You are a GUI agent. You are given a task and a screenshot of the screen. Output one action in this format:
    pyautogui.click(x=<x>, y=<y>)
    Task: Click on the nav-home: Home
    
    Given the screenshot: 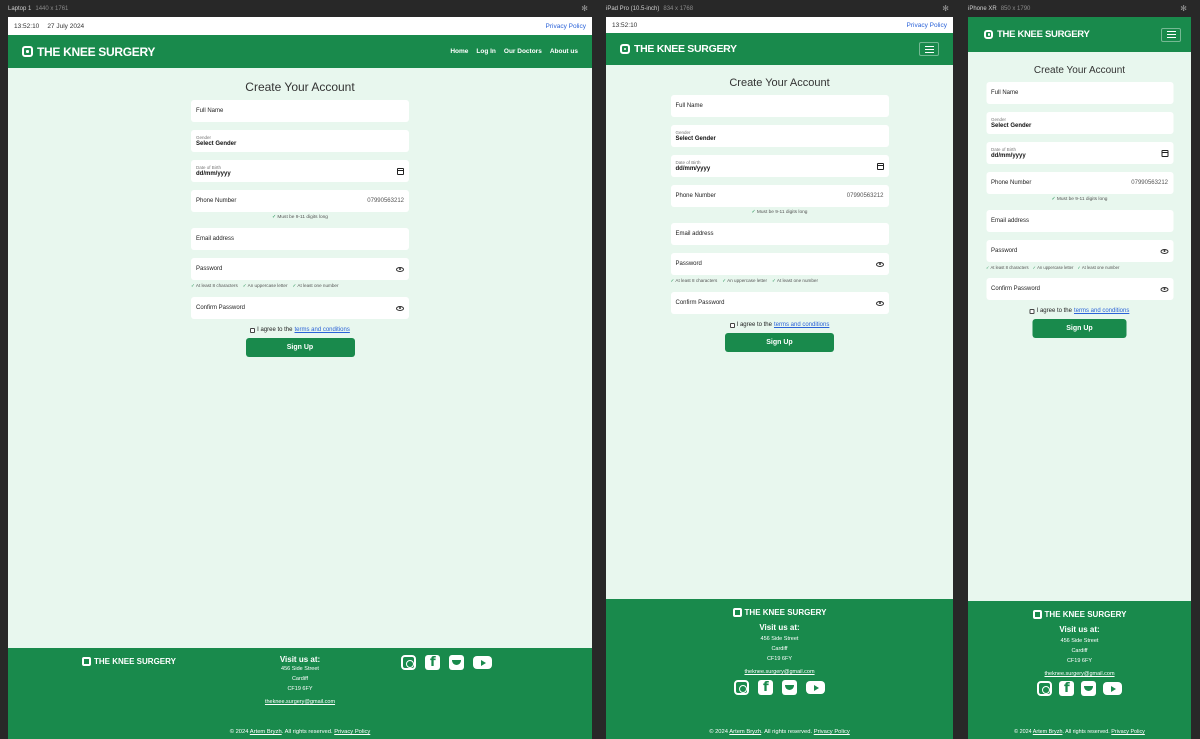 What is the action you would take?
    pyautogui.click(x=459, y=51)
    